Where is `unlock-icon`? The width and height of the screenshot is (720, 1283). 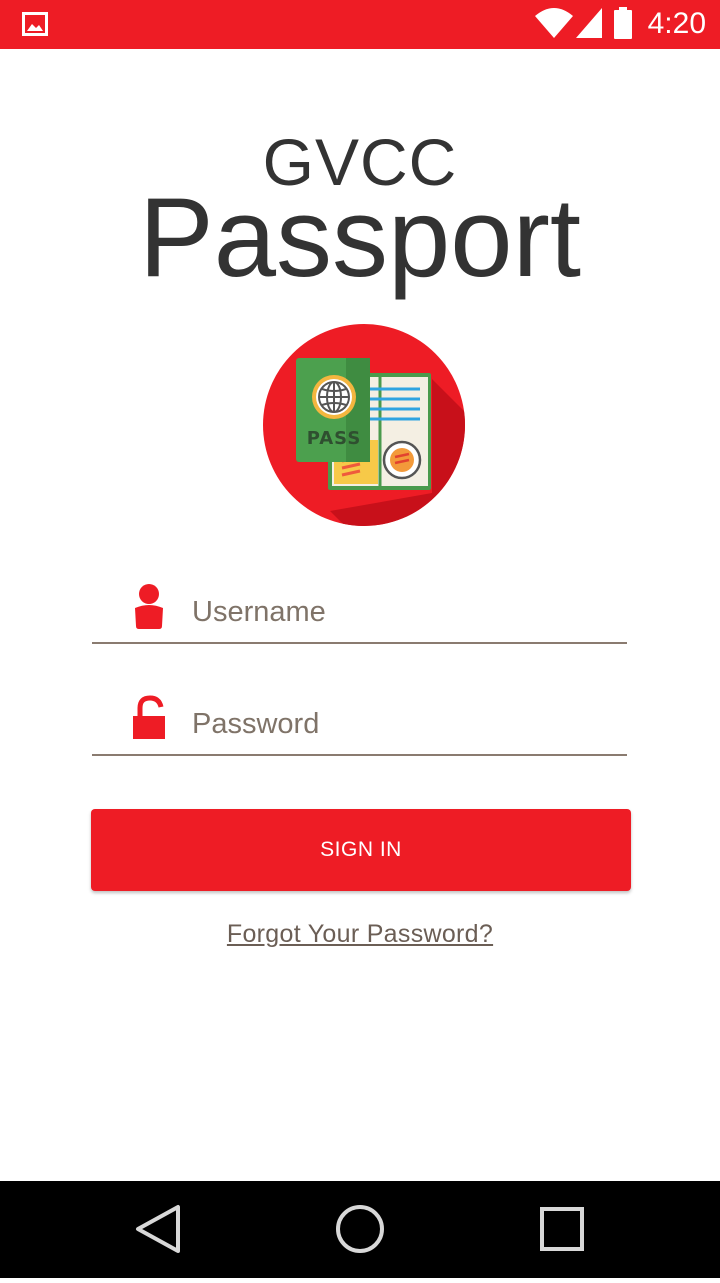
unlock-icon is located at coordinates (149, 717).